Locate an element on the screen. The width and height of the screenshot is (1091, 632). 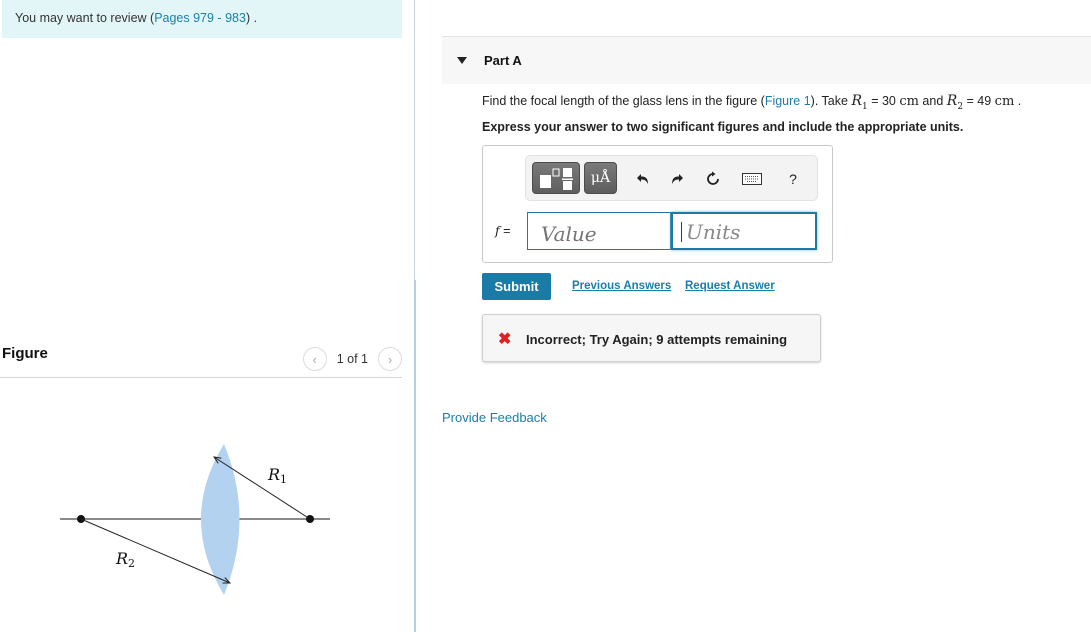
request-answer-link: Request Answer is located at coordinates (730, 286).